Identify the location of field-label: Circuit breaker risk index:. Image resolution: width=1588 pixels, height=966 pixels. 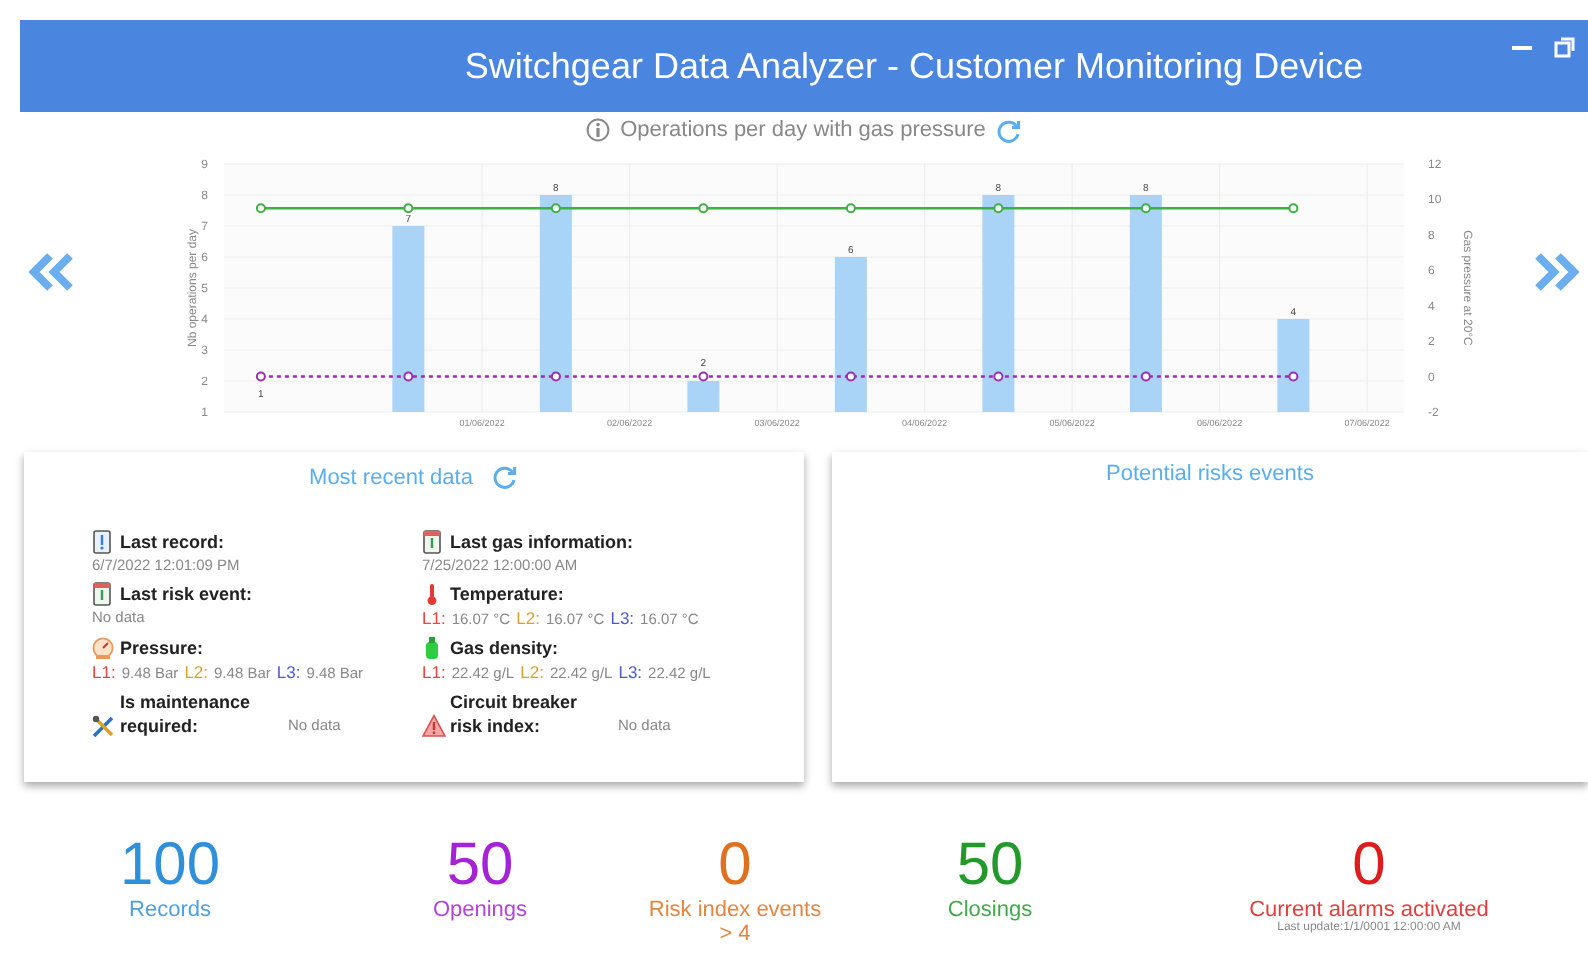
(515, 714).